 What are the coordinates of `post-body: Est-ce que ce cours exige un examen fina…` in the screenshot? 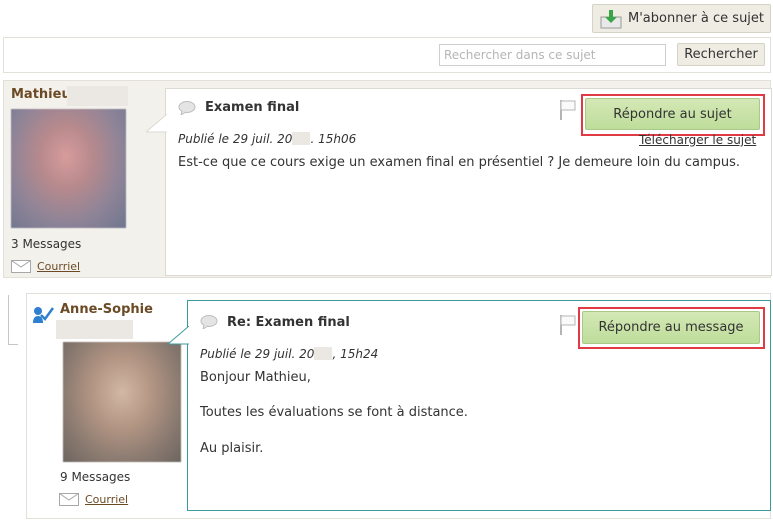 It's located at (459, 162).